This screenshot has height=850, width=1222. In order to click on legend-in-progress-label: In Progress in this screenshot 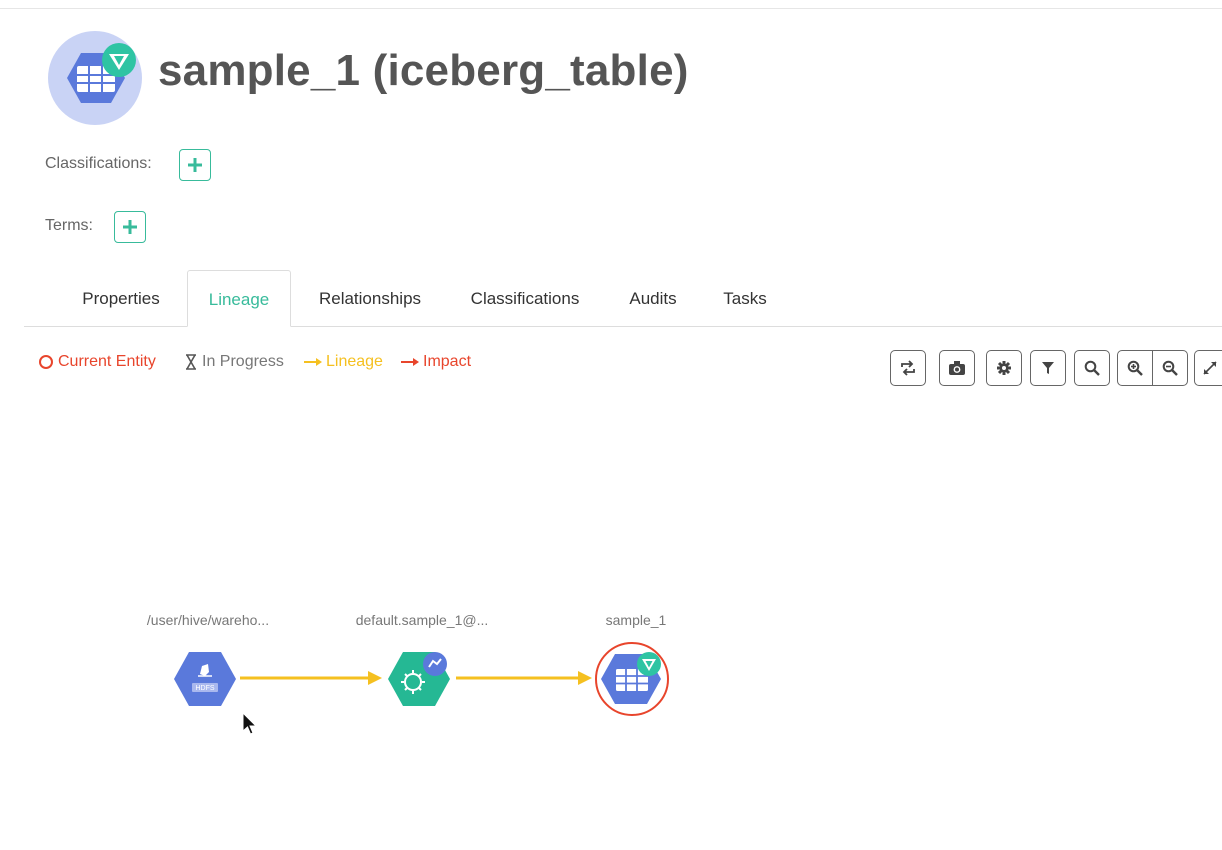, I will do `click(243, 361)`.